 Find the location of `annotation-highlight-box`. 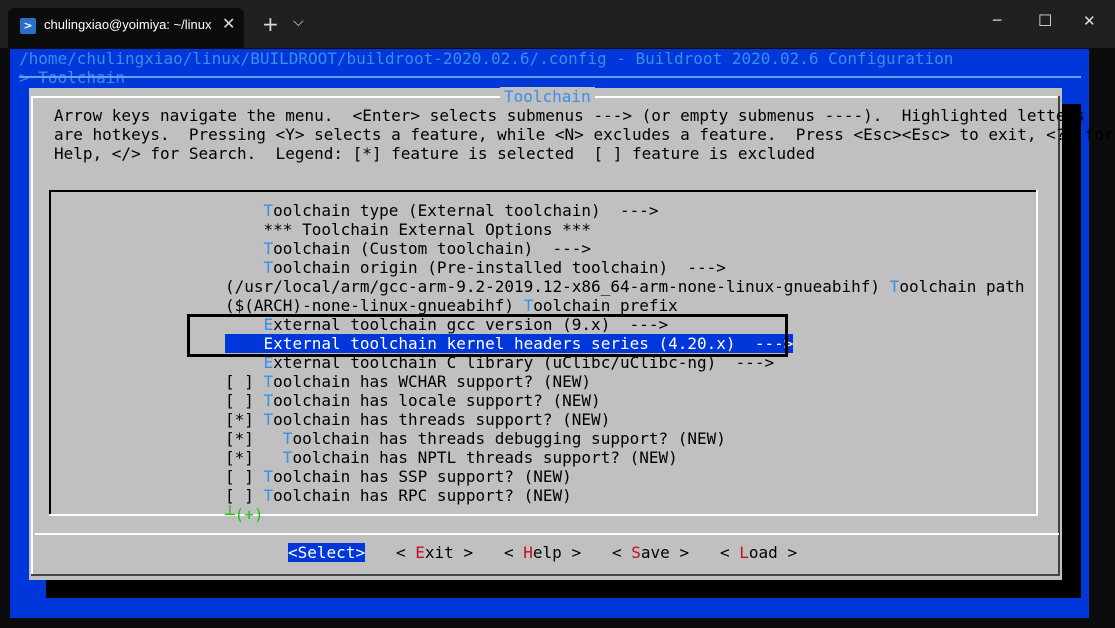

annotation-highlight-box is located at coordinates (487, 335).